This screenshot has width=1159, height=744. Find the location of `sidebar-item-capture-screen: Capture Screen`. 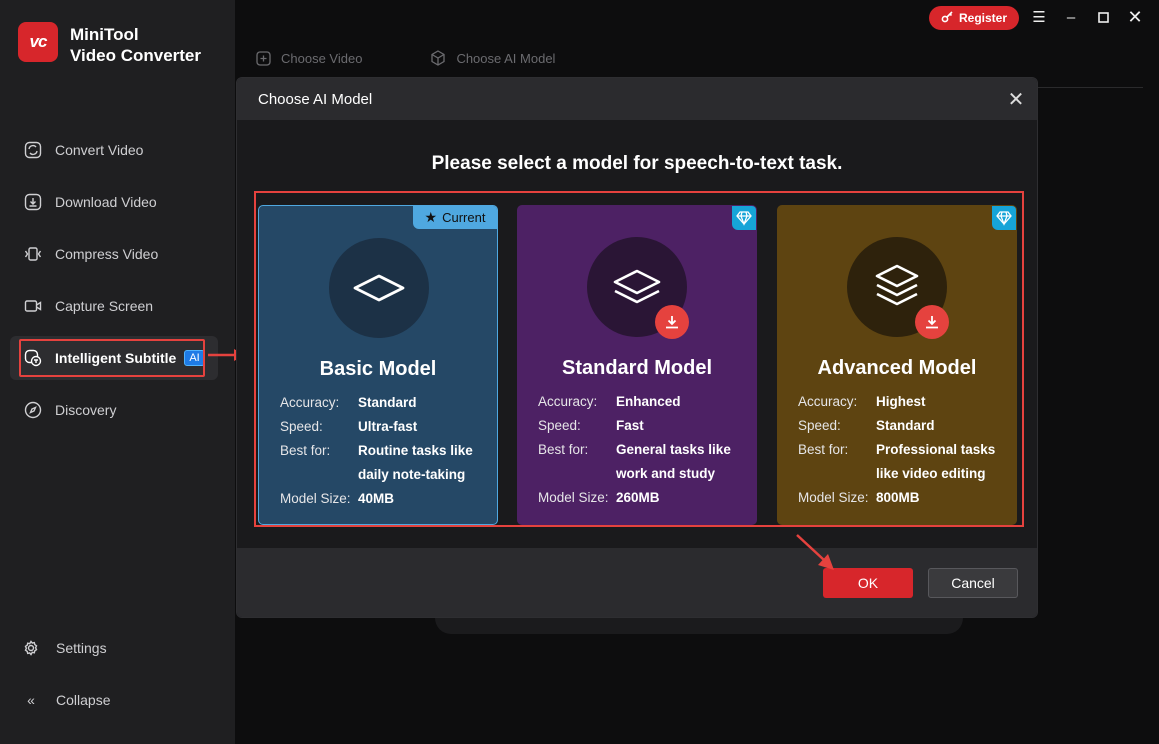

sidebar-item-capture-screen: Capture Screen is located at coordinates (114, 306).